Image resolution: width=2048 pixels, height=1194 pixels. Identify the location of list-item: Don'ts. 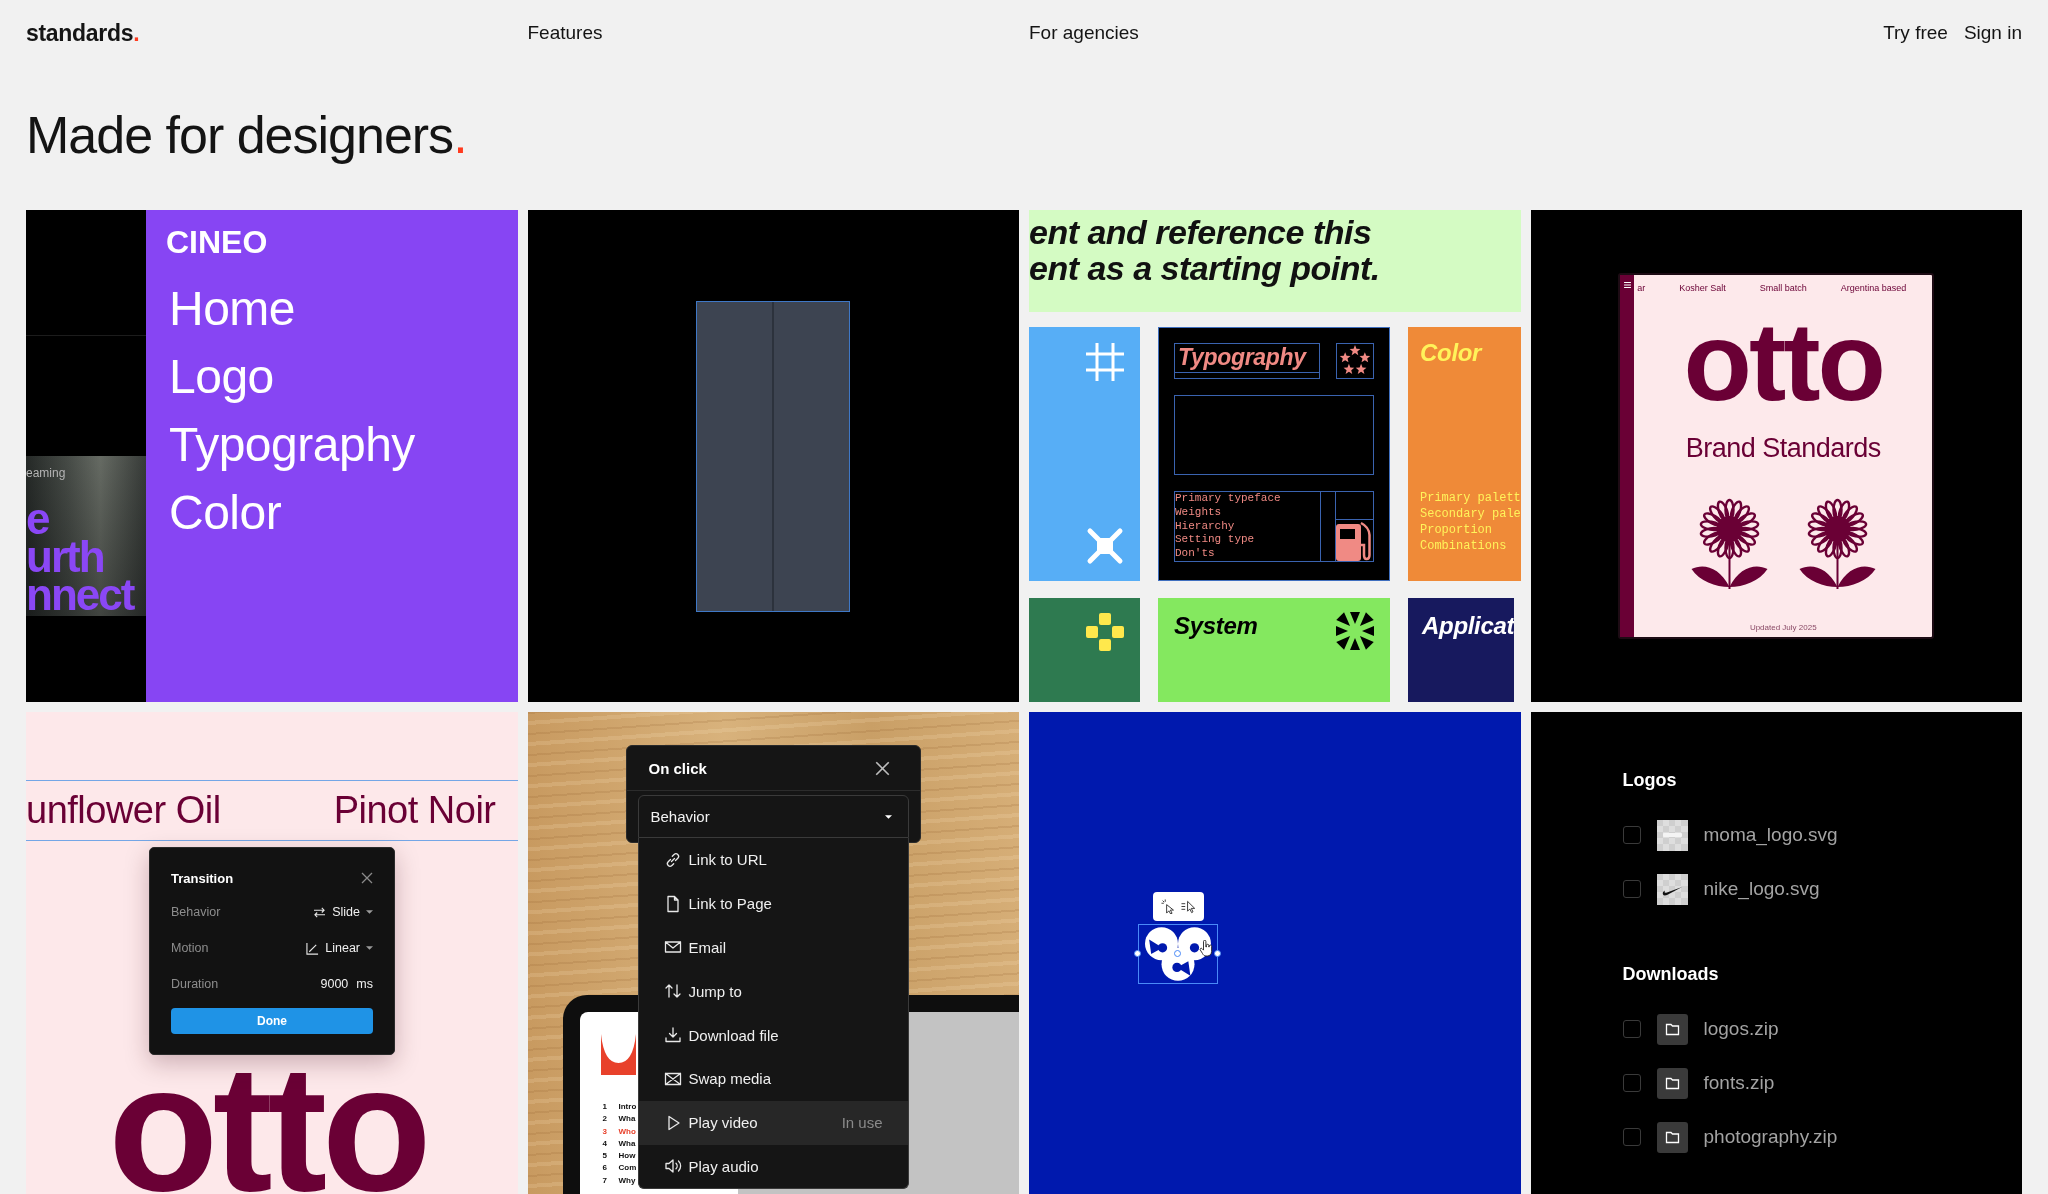
(1195, 554).